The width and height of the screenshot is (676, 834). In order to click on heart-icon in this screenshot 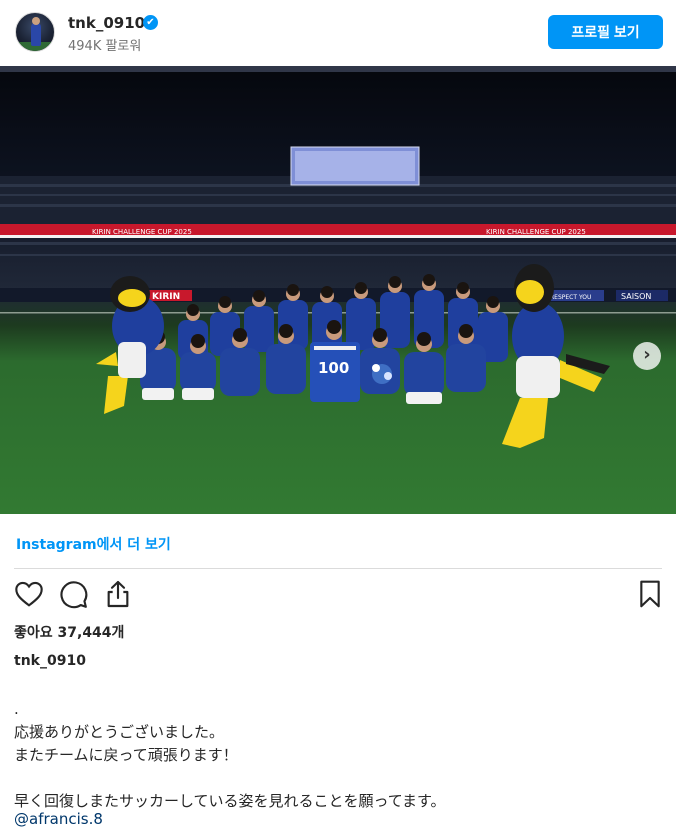, I will do `click(29, 595)`.